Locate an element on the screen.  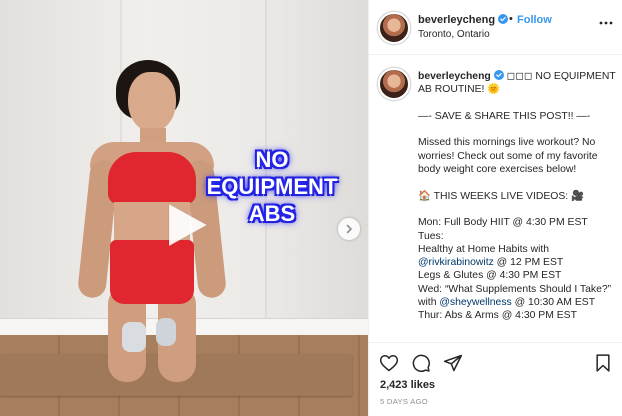
post-timestamp: 5 DAYS AGO is located at coordinates (404, 401).